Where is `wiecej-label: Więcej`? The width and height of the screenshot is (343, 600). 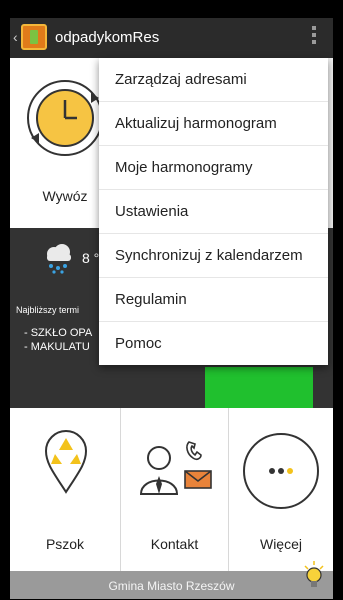 wiecej-label: Więcej is located at coordinates (280, 544).